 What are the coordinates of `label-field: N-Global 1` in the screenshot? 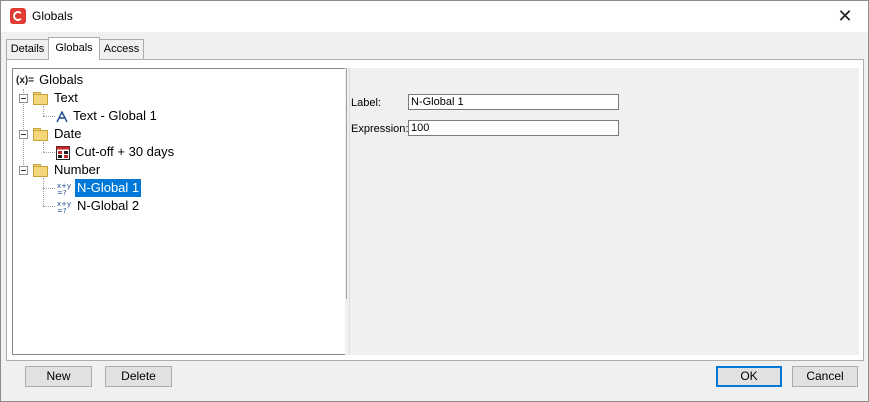 It's located at (513, 102).